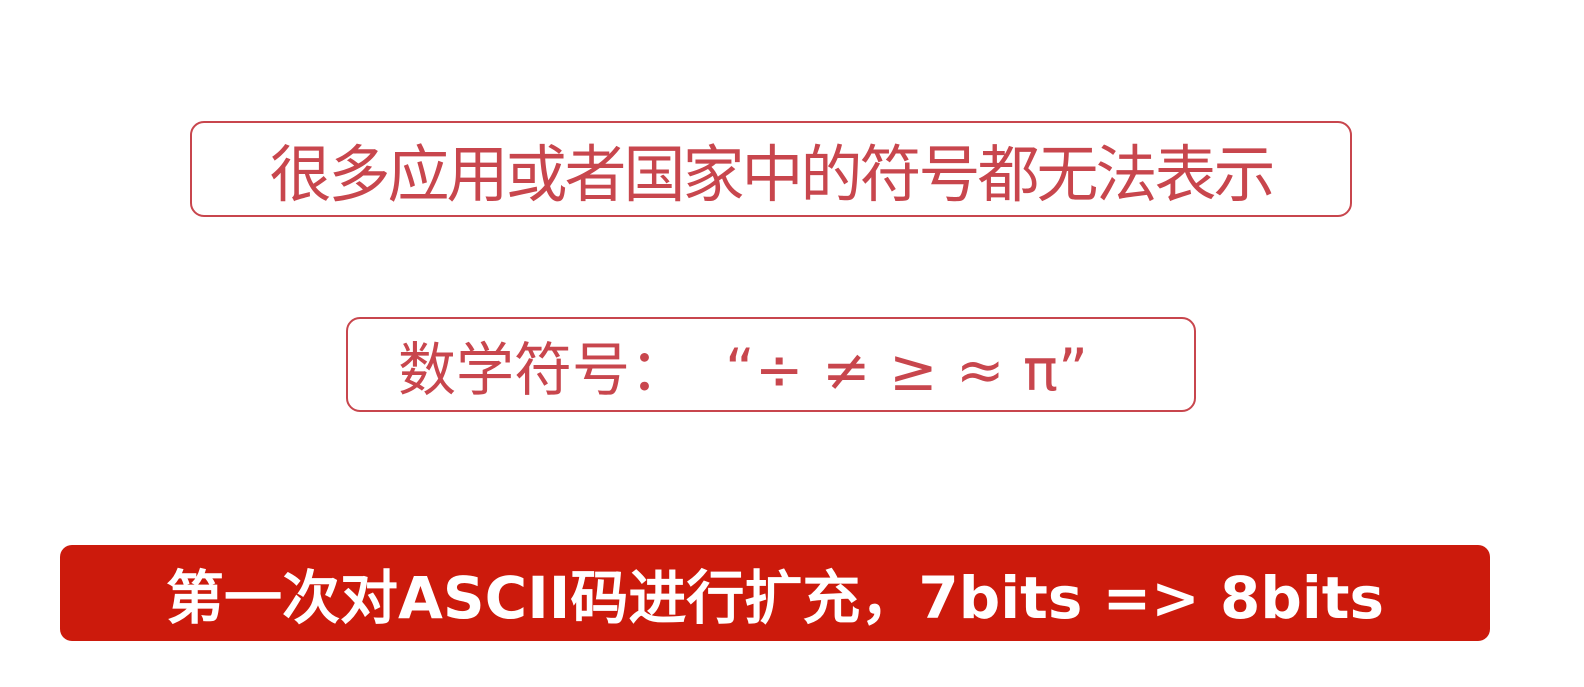 The height and width of the screenshot is (687, 1584). I want to click on math-symbols-text: 数学符号： “÷ ≠ ≥ ≈ π”, so click(743, 369).